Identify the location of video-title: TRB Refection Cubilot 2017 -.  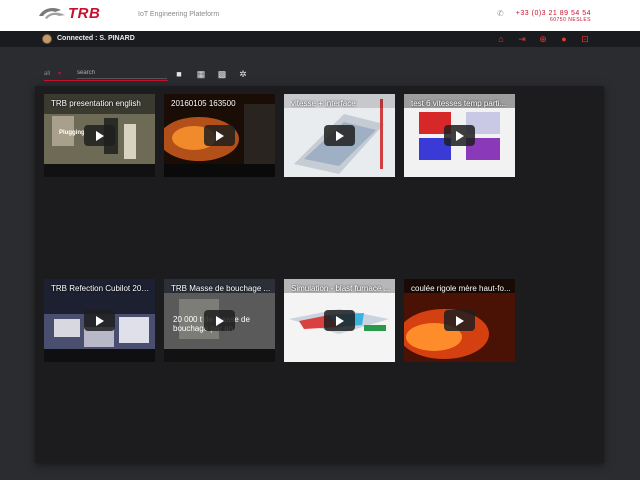
(101, 288).